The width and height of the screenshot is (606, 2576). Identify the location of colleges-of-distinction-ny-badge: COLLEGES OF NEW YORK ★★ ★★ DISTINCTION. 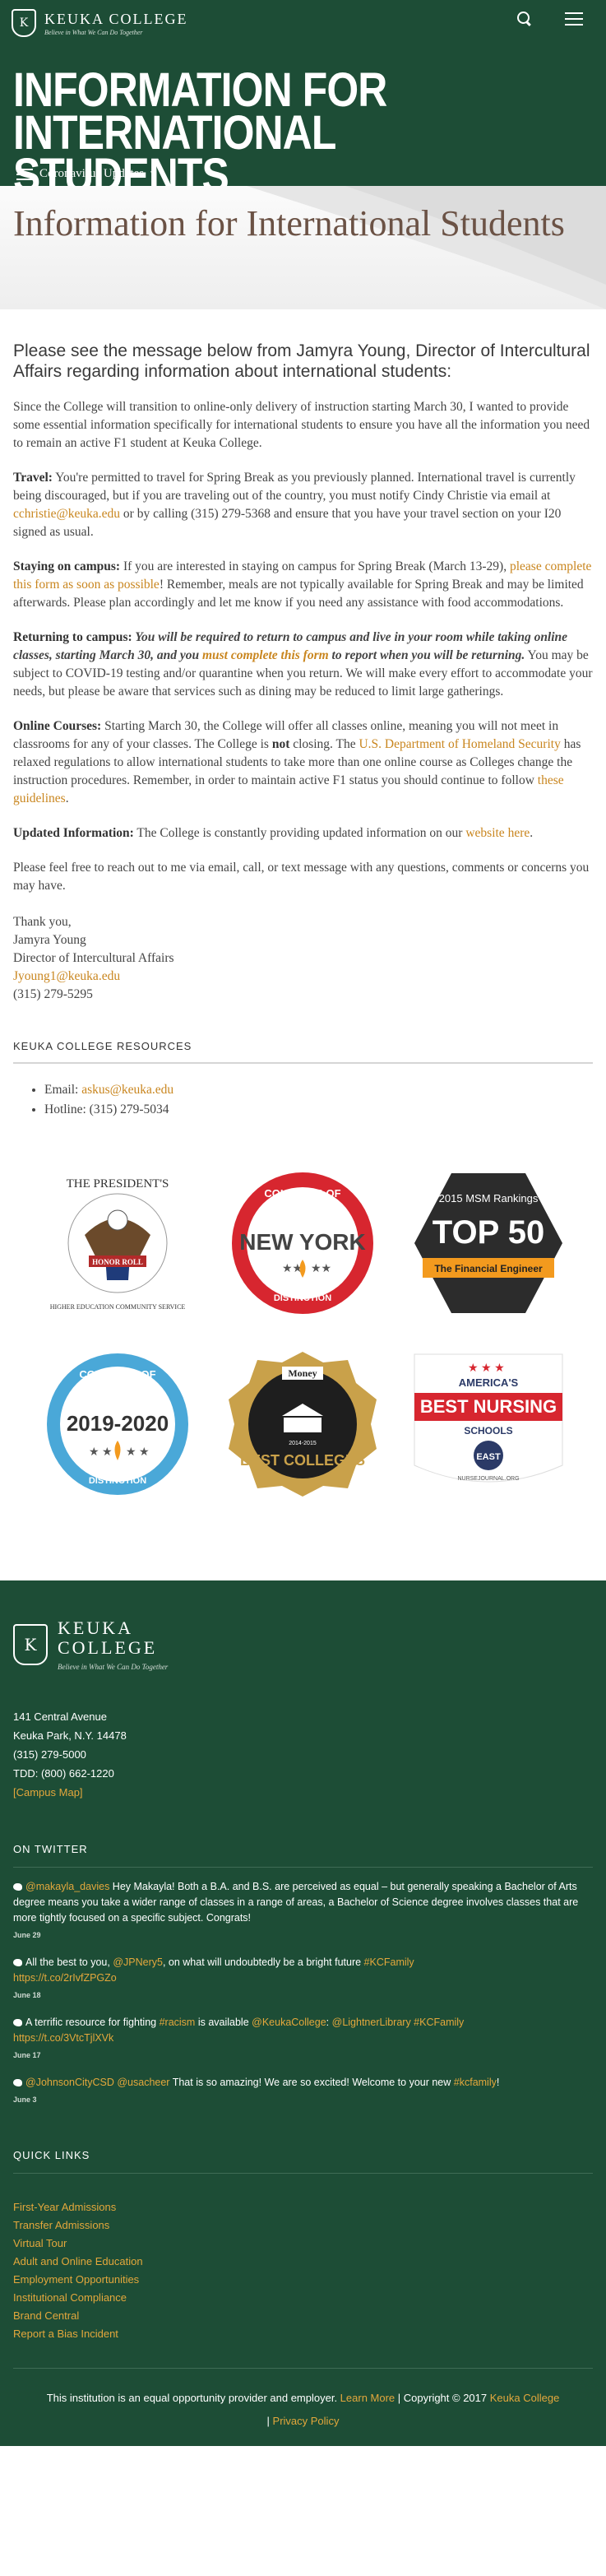
(303, 1243).